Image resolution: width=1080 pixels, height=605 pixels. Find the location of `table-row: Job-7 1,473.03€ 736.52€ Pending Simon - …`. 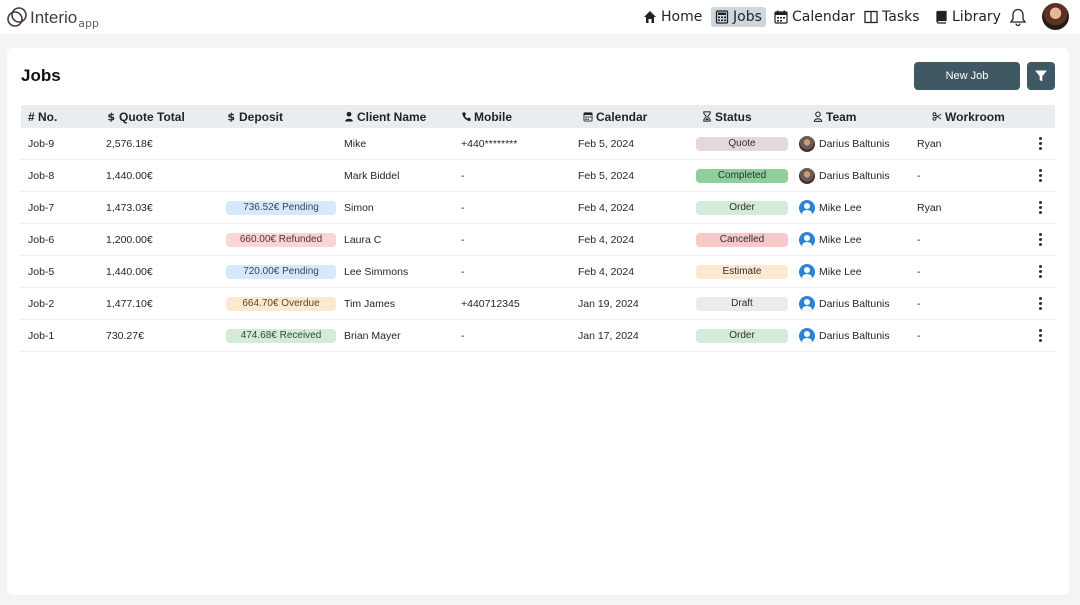

table-row: Job-7 1,473.03€ 736.52€ Pending Simon - … is located at coordinates (538, 208).